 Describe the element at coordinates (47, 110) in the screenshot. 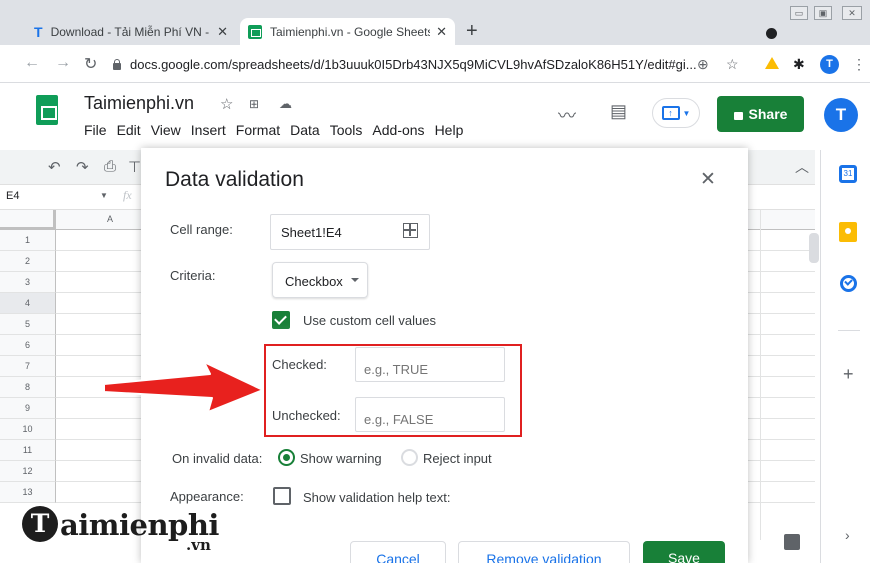

I see `google-sheets-logo` at that location.